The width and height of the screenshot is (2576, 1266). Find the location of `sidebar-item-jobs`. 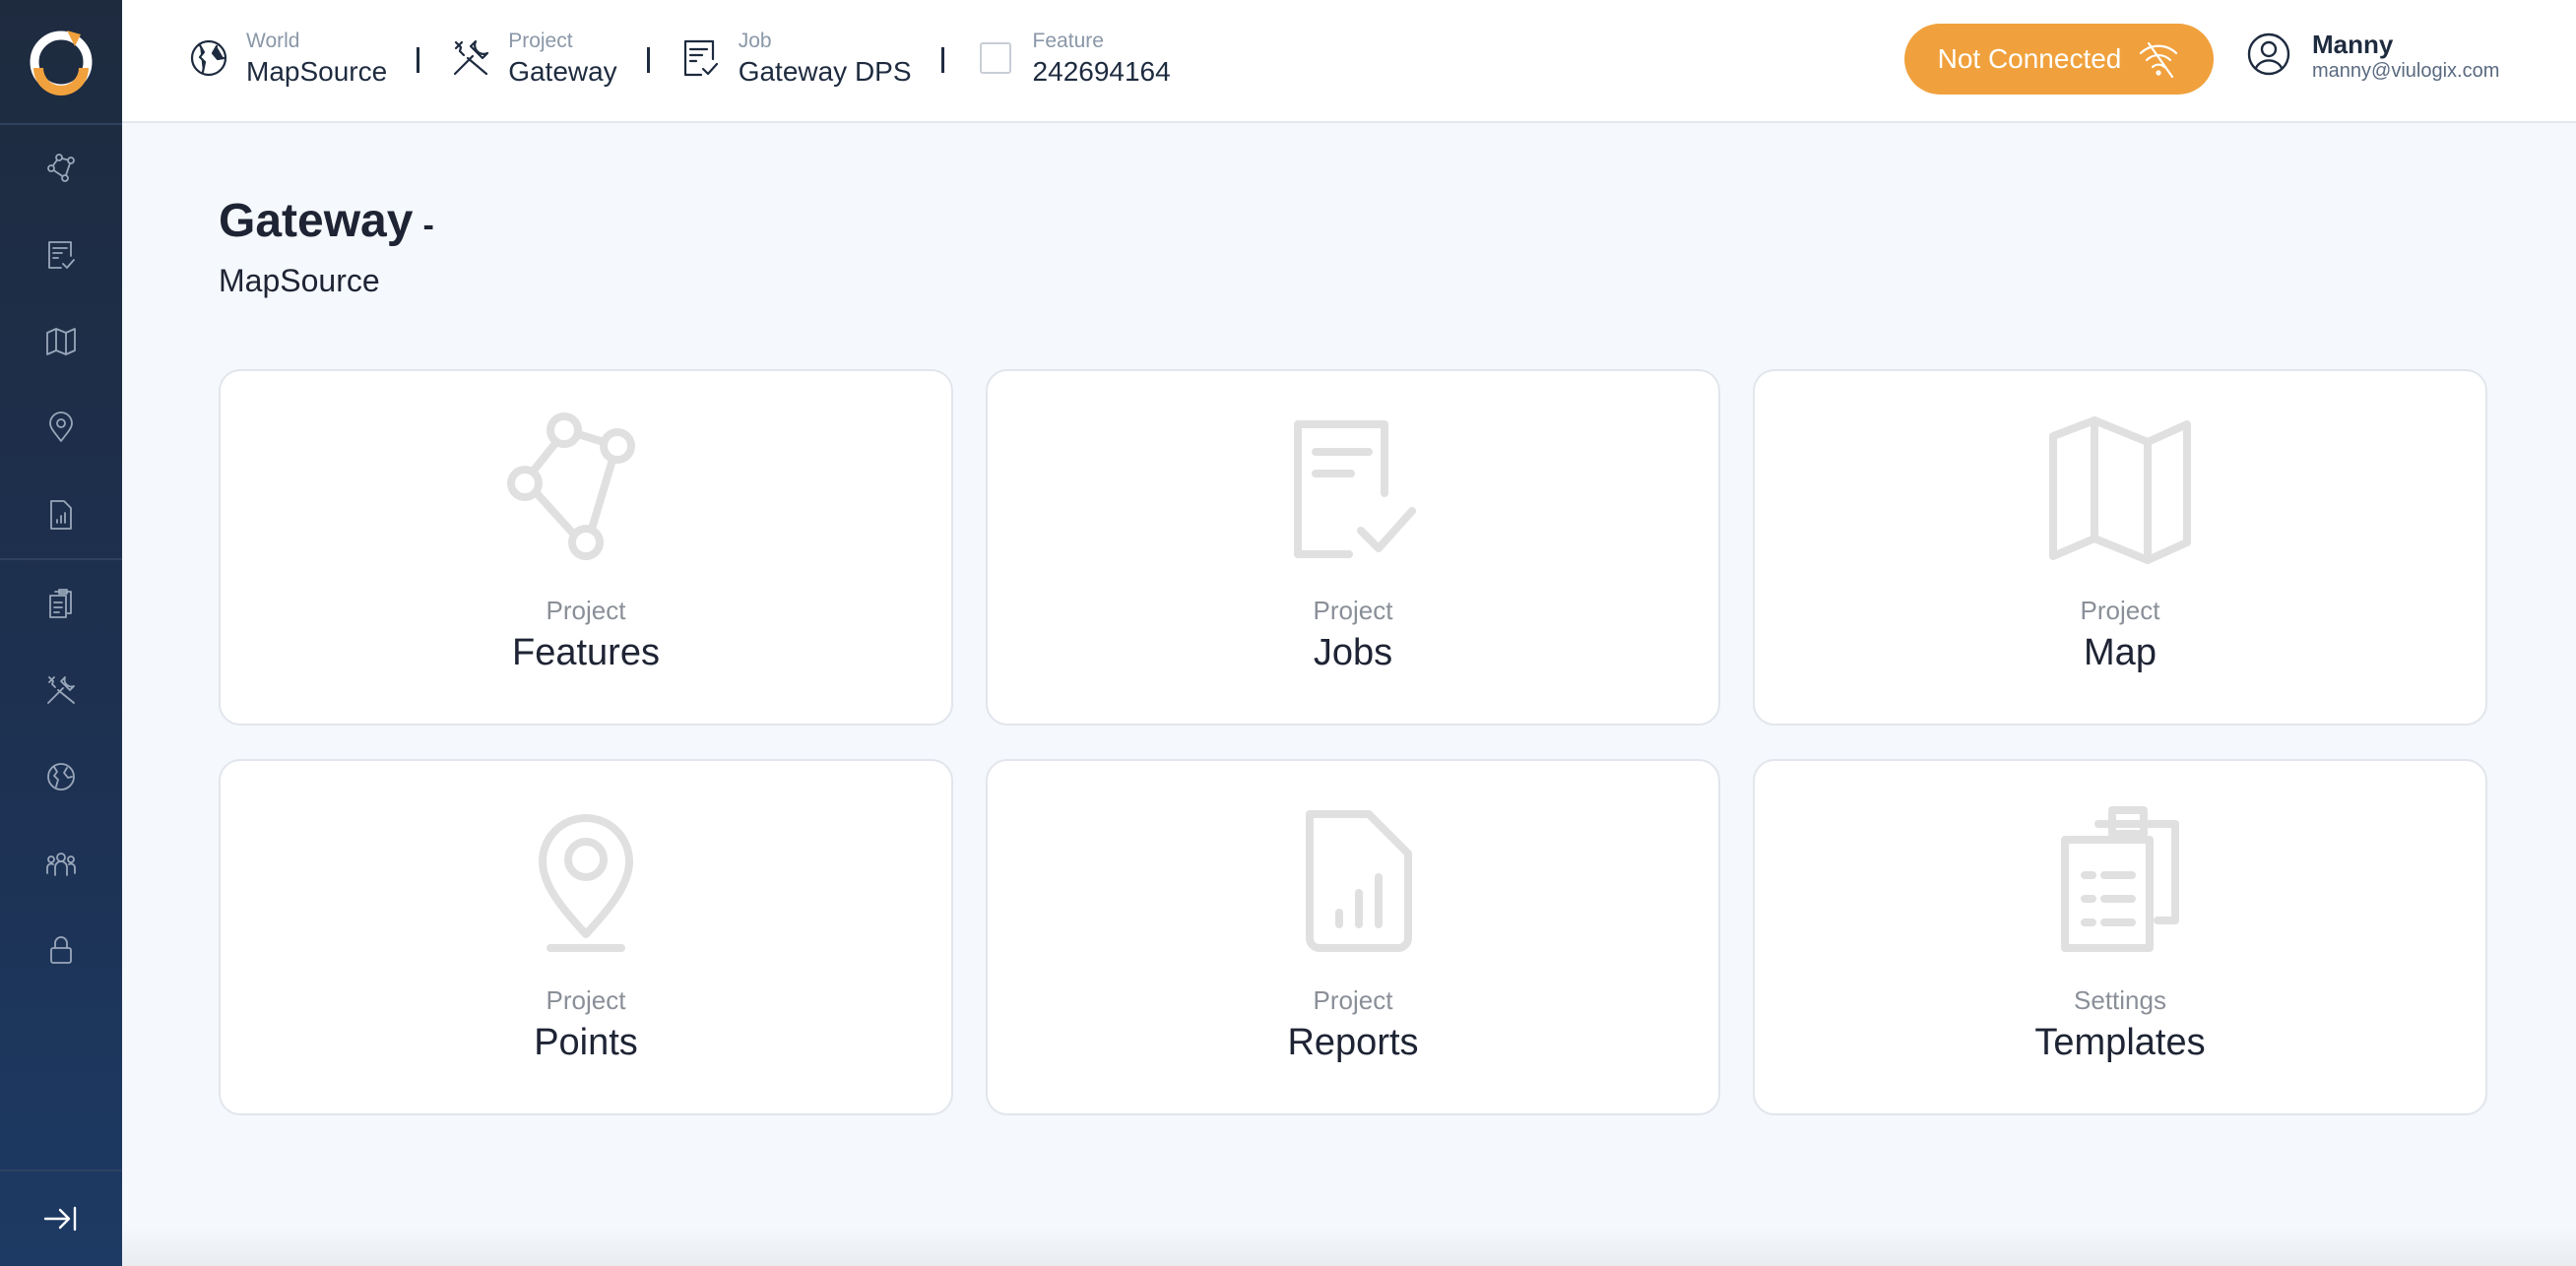

sidebar-item-jobs is located at coordinates (61, 255).